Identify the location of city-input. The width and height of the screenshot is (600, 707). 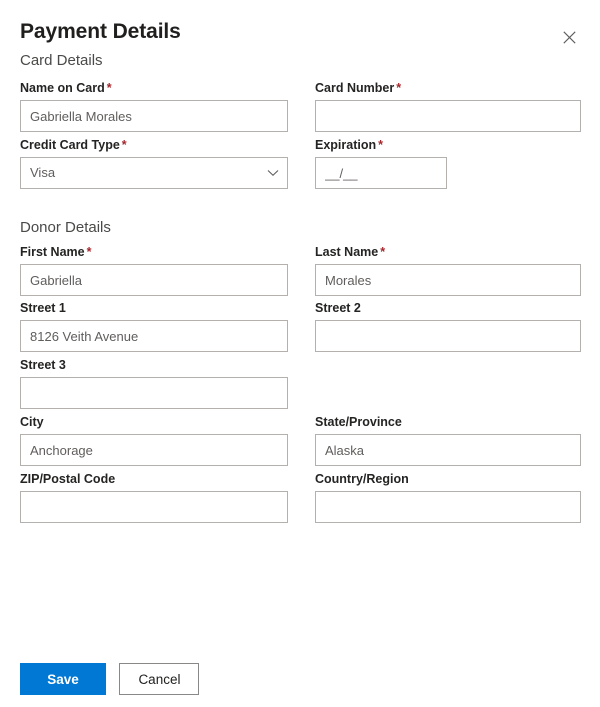
(154, 450).